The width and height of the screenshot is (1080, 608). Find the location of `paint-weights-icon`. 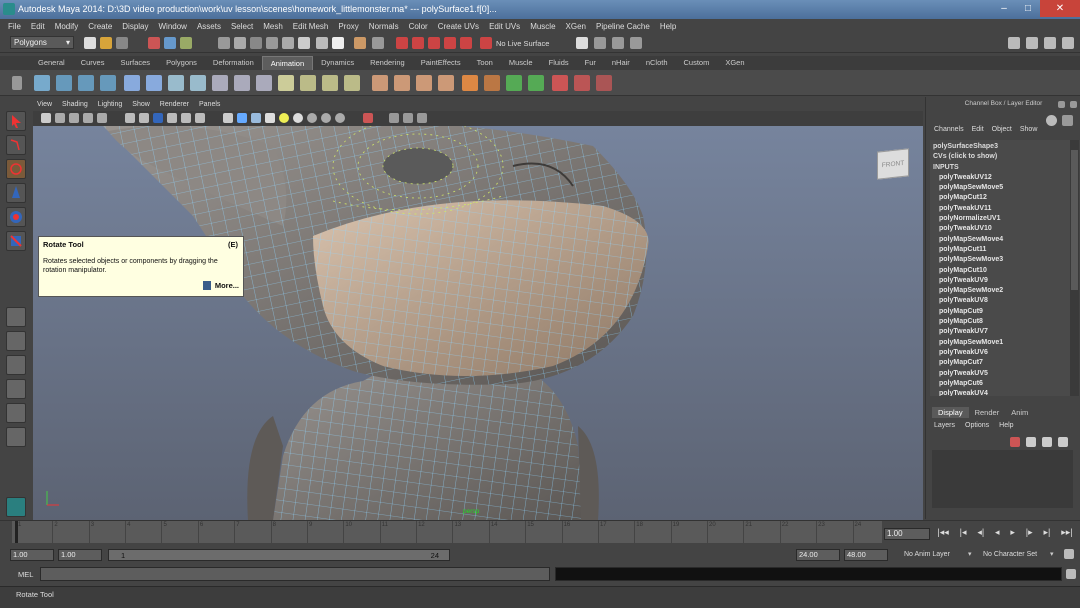

paint-weights-icon is located at coordinates (264, 83).